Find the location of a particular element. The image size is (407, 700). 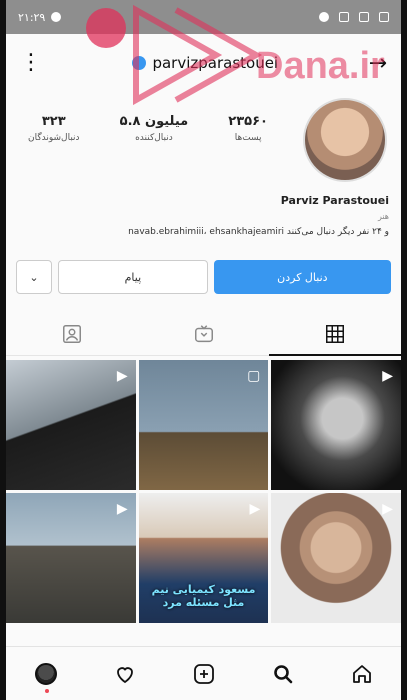

follow-button: دنبال کردن is located at coordinates (302, 277).